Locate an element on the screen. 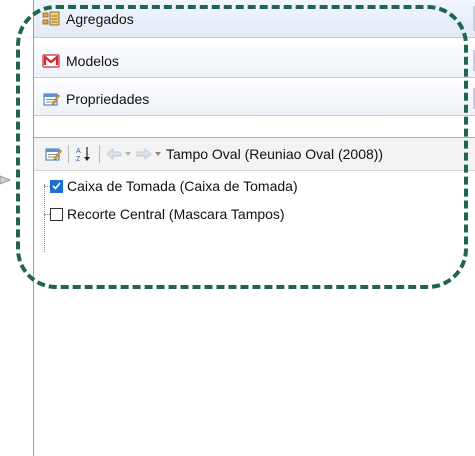  section-label: Propriedades is located at coordinates (108, 98).